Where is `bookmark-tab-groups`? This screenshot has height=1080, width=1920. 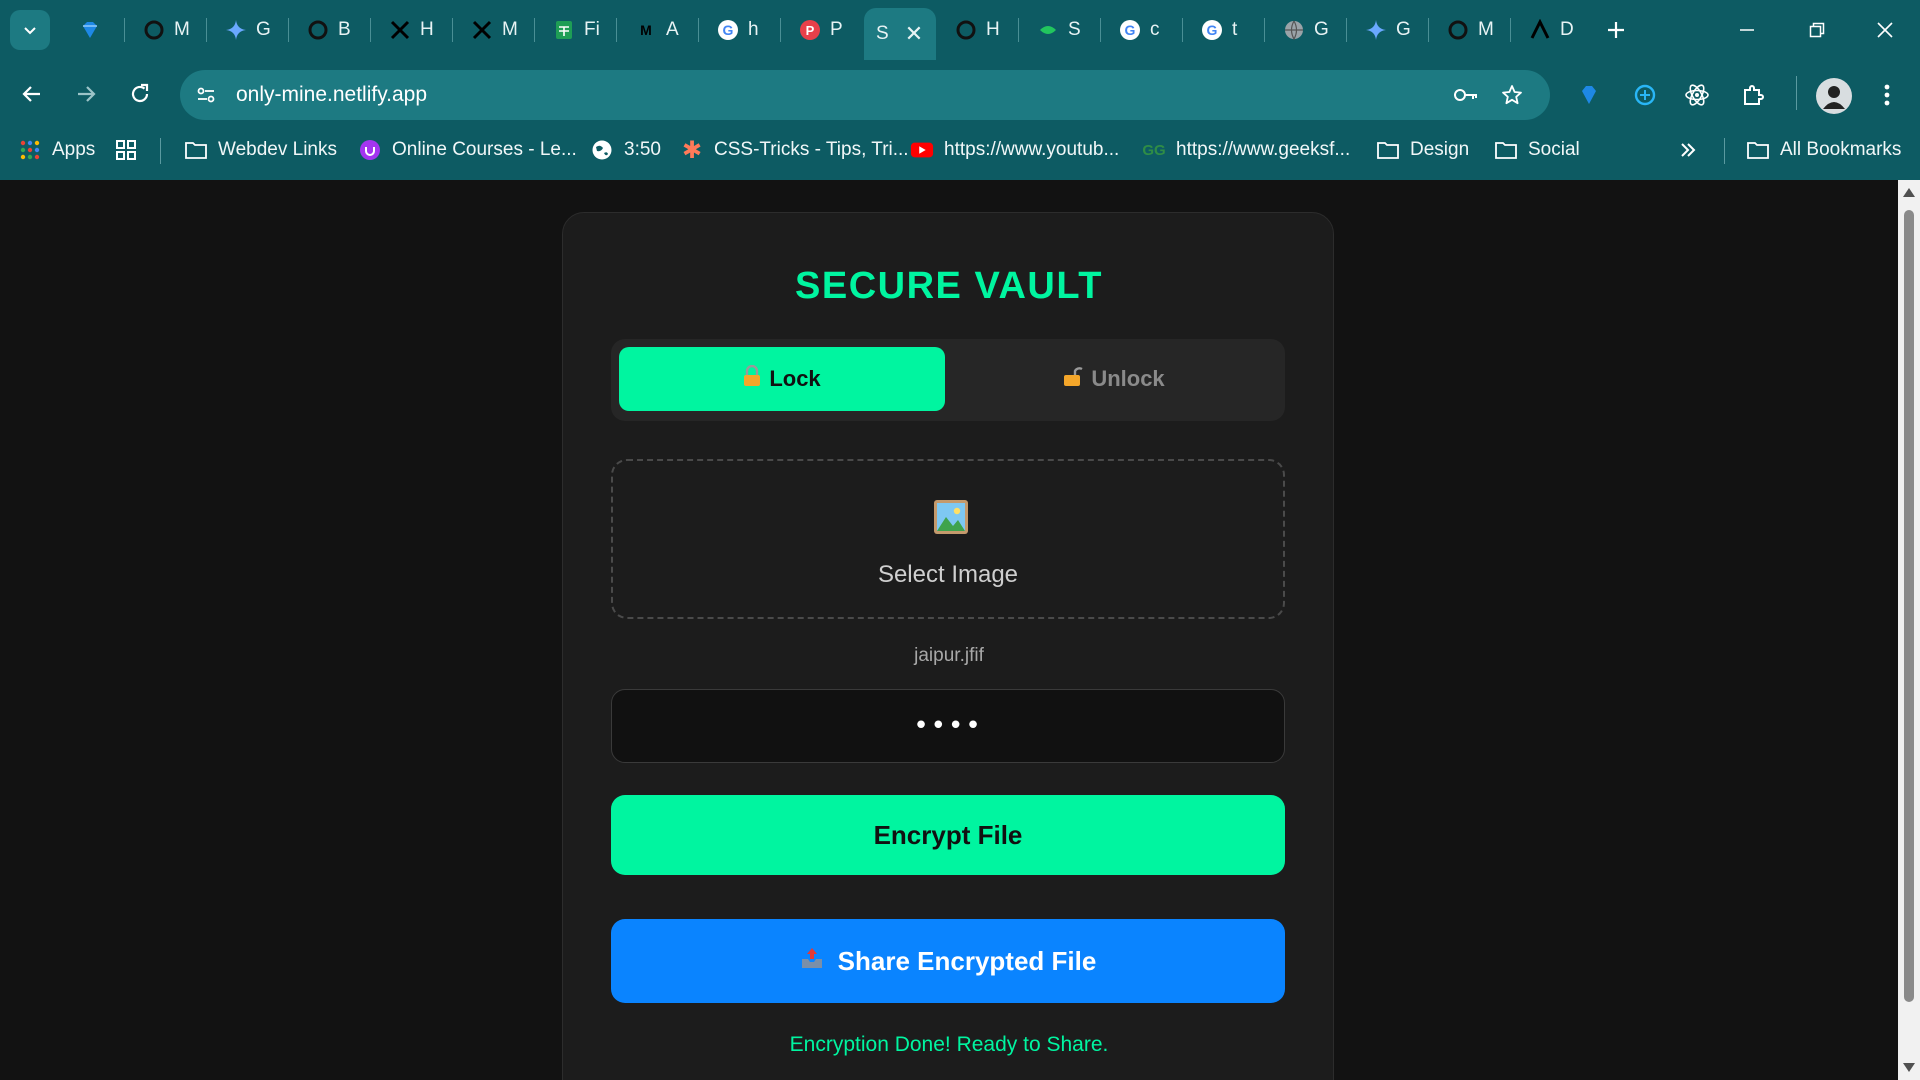 bookmark-tab-groups is located at coordinates (126, 150).